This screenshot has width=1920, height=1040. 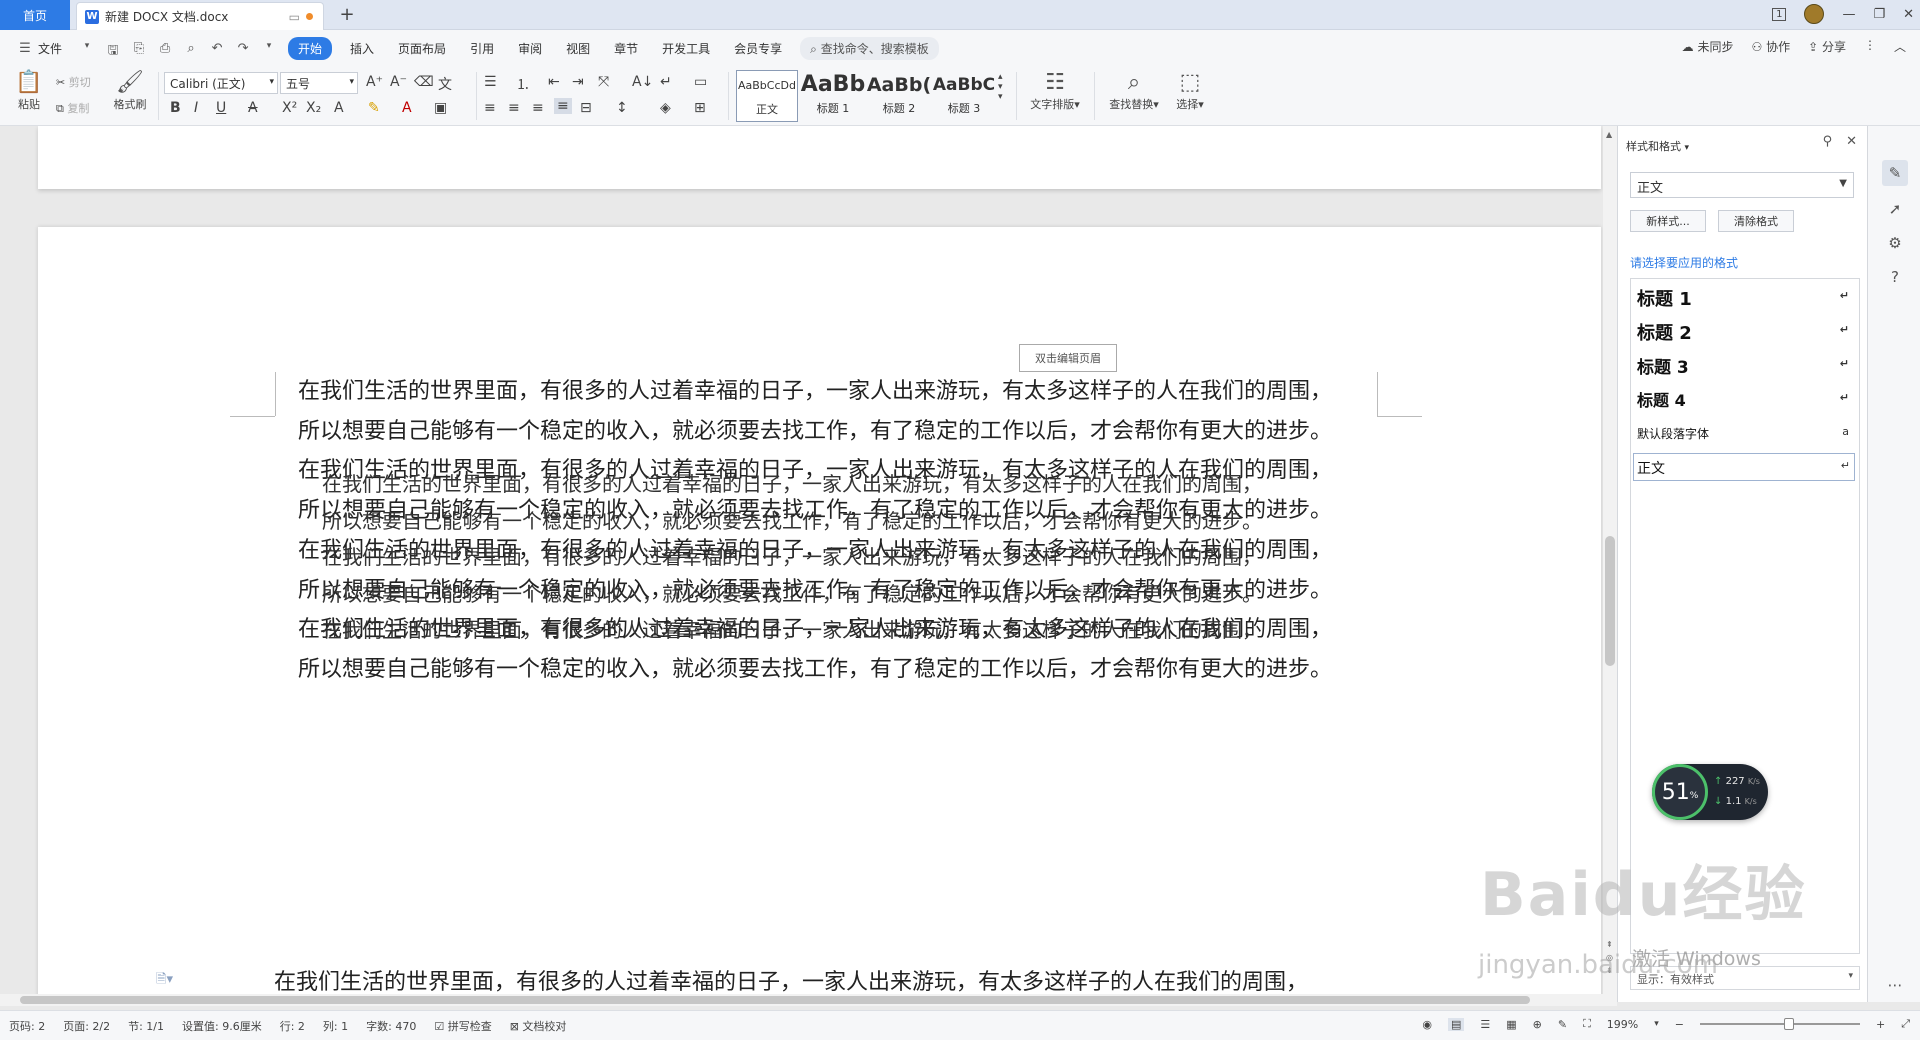 I want to click on page-badge-icon: 1, so click(x=1779, y=14).